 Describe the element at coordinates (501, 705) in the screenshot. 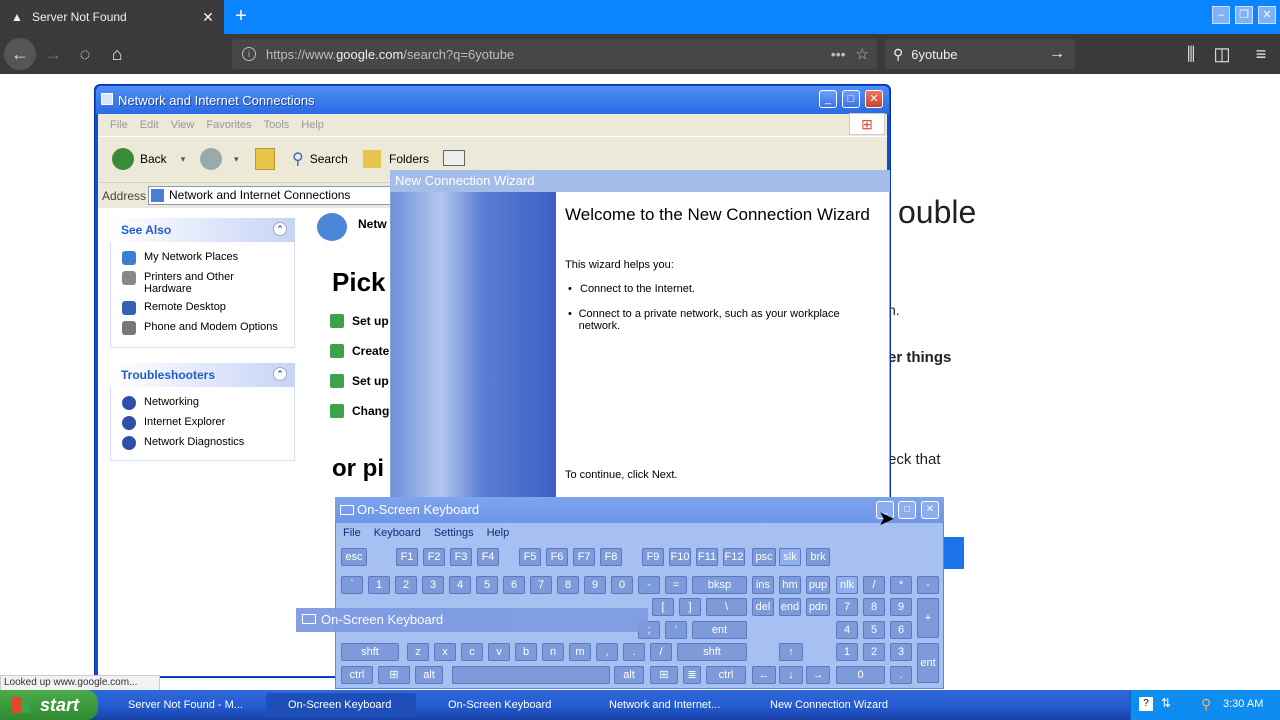

I see `taskbar-item-osk-2: On-Screen Keyboard` at that location.